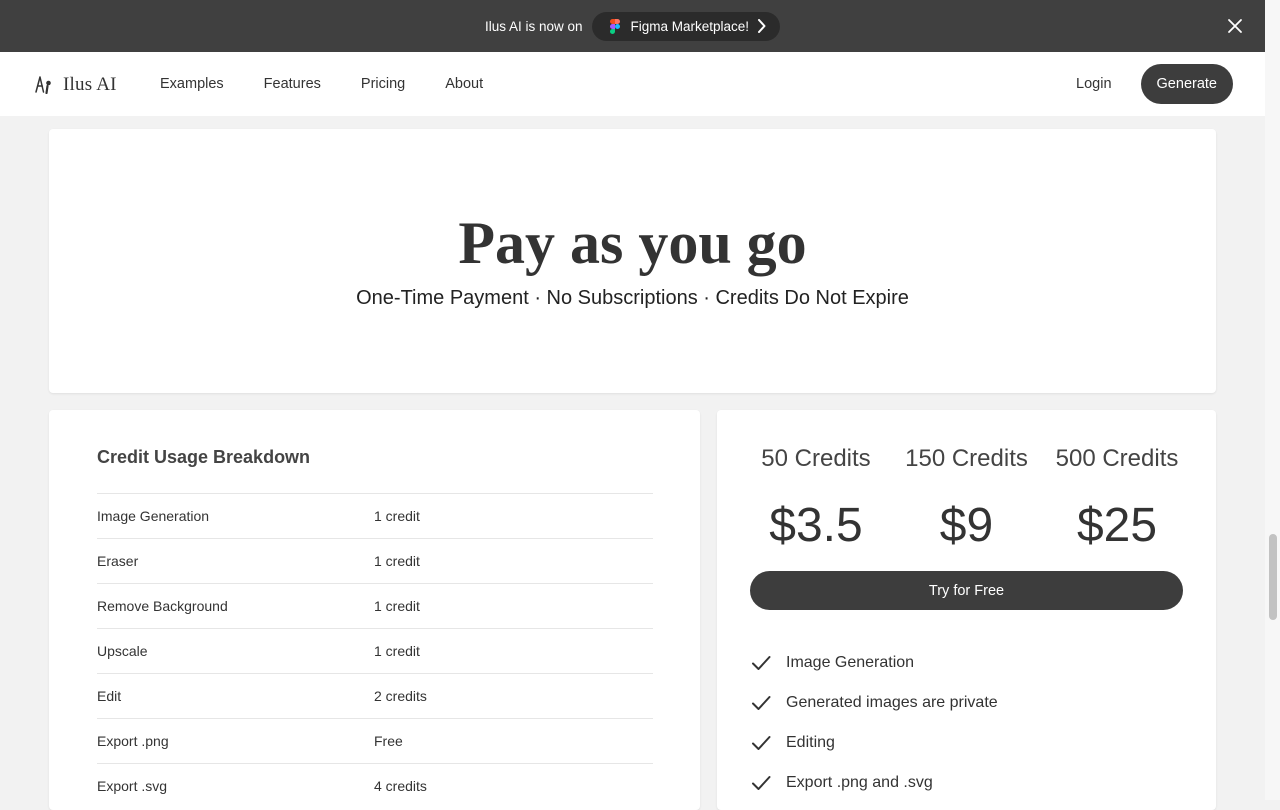 Image resolution: width=1280 pixels, height=810 pixels. I want to click on usage-cost: 2 credits, so click(400, 696).